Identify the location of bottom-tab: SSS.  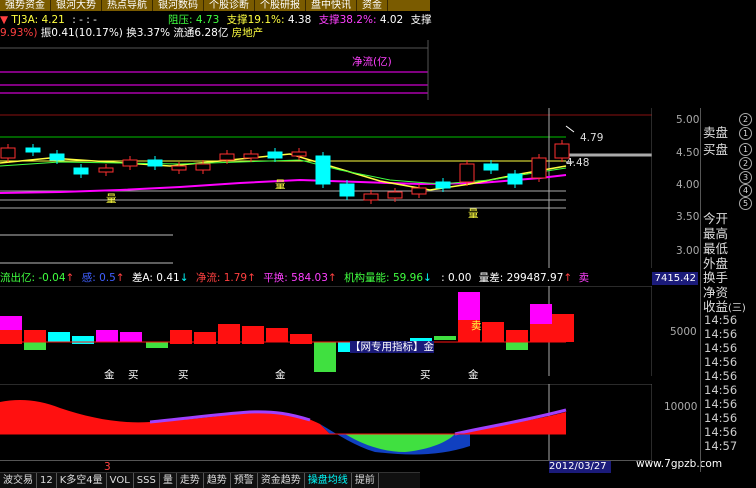
(147, 480).